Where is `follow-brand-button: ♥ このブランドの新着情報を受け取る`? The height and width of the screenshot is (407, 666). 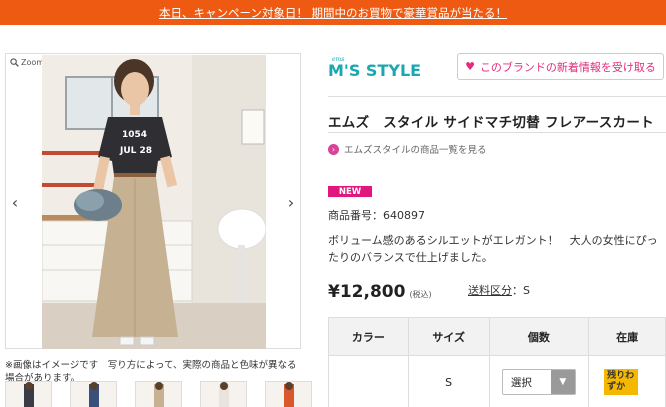 follow-brand-button: ♥ このブランドの新着情報を受け取る is located at coordinates (560, 66).